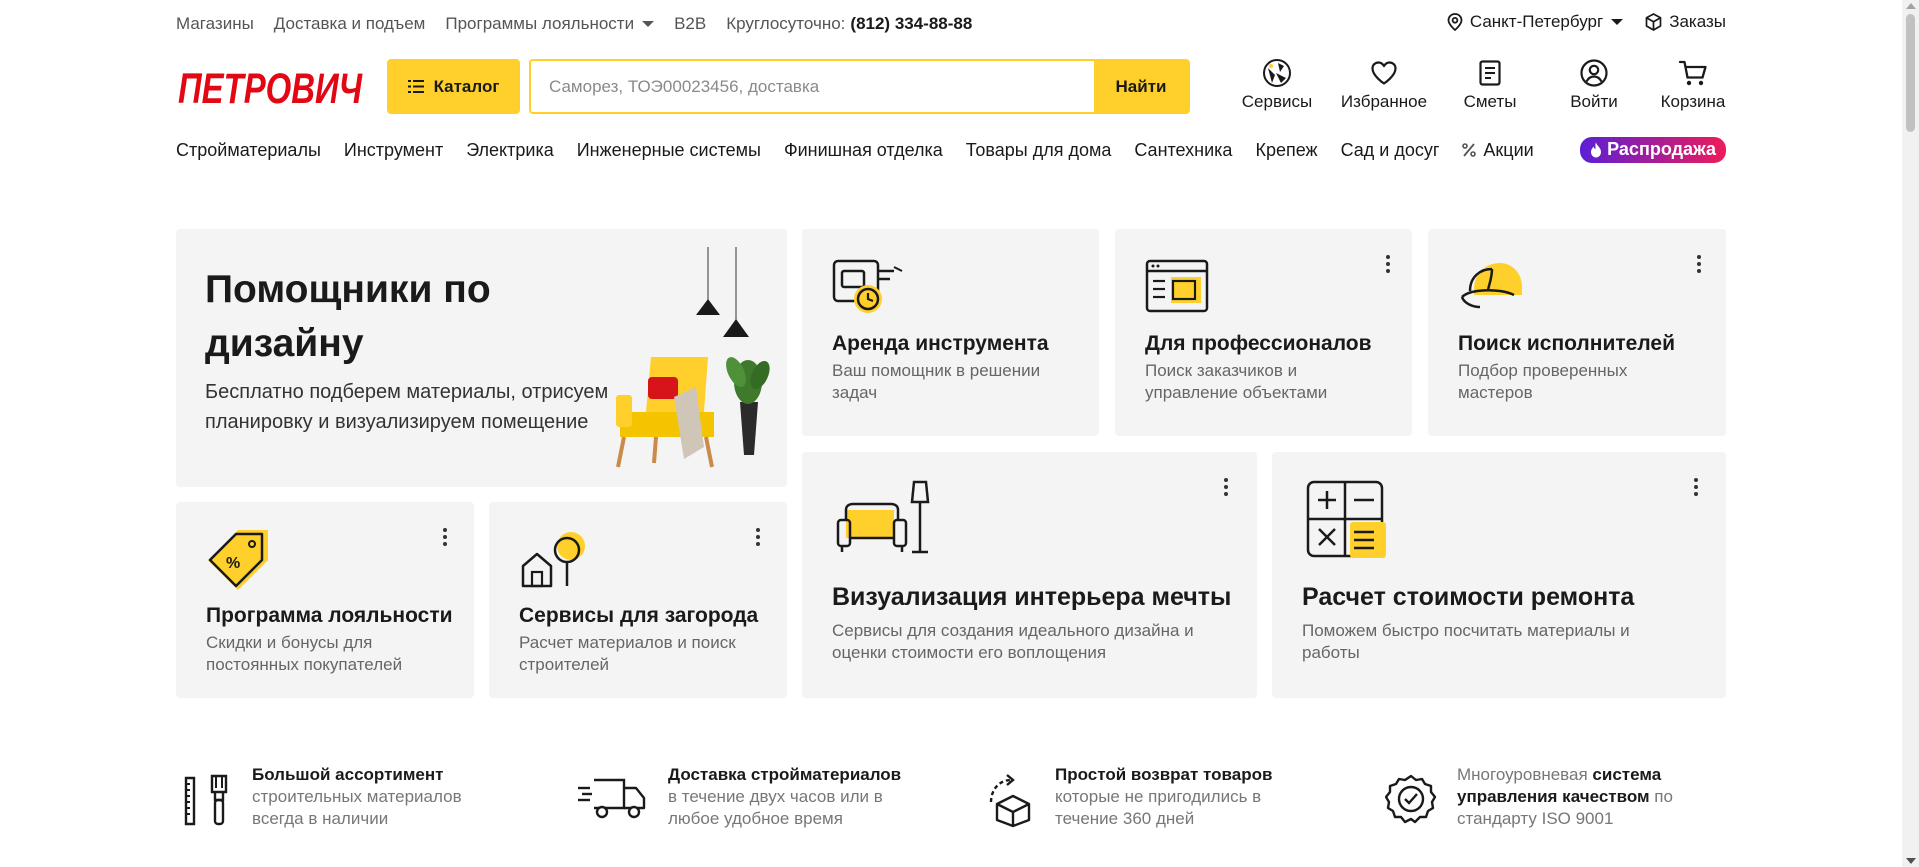 Image resolution: width=1919 pixels, height=867 pixels. What do you see at coordinates (1910, 73) in the screenshot?
I see `scrollbar-thumb` at bounding box center [1910, 73].